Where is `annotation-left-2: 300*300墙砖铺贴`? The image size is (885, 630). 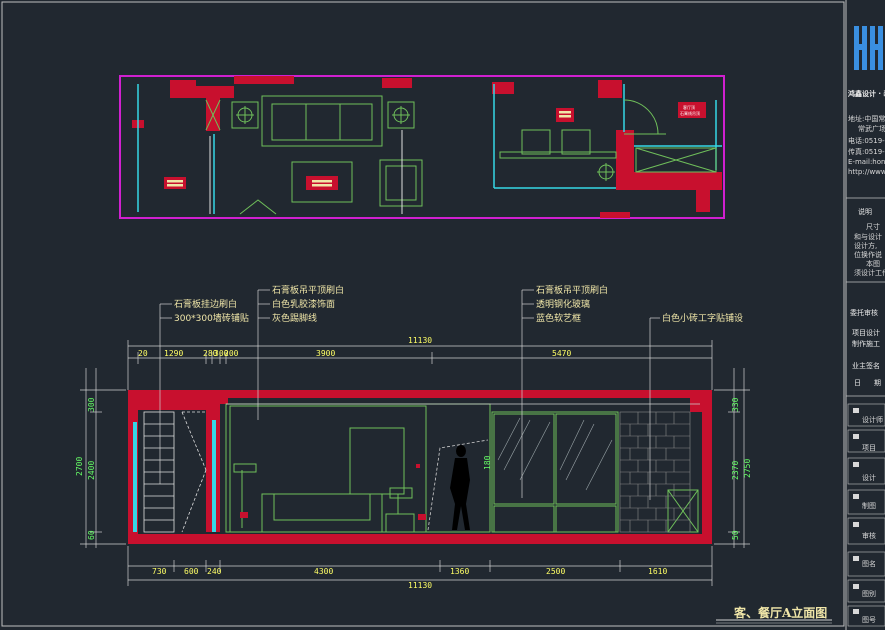
annotation-left-2: 300*300墙砖铺贴 is located at coordinates (211, 318).